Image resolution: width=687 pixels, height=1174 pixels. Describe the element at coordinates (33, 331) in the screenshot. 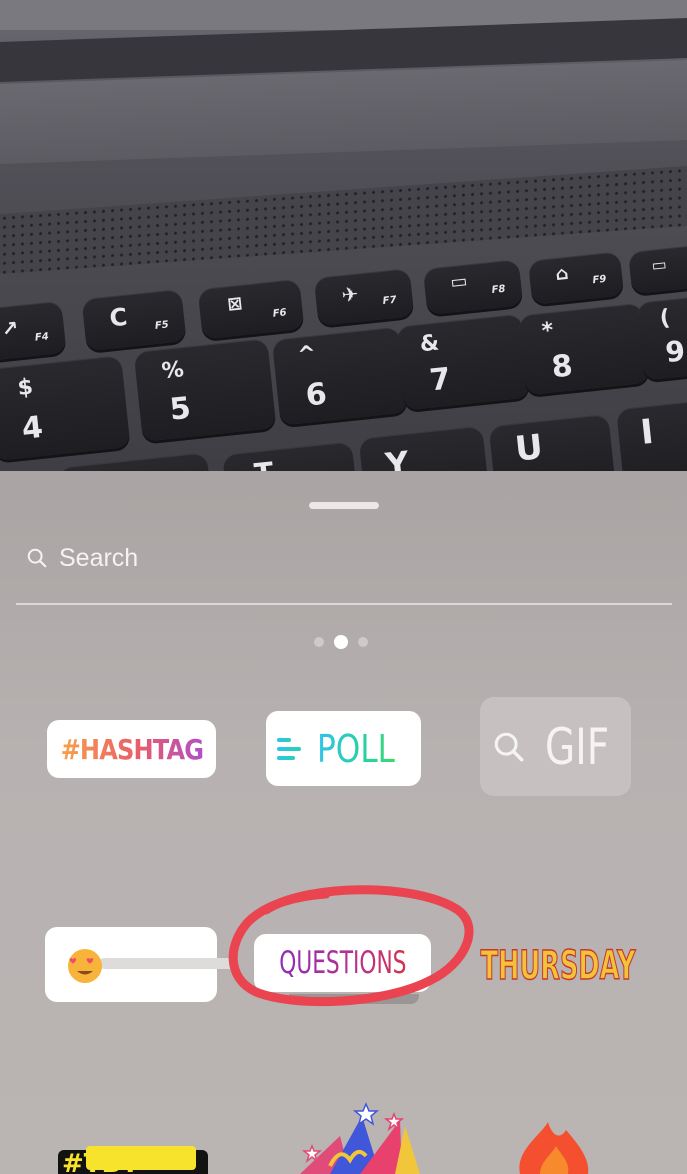

I see `key-f4: ↗ F4` at that location.